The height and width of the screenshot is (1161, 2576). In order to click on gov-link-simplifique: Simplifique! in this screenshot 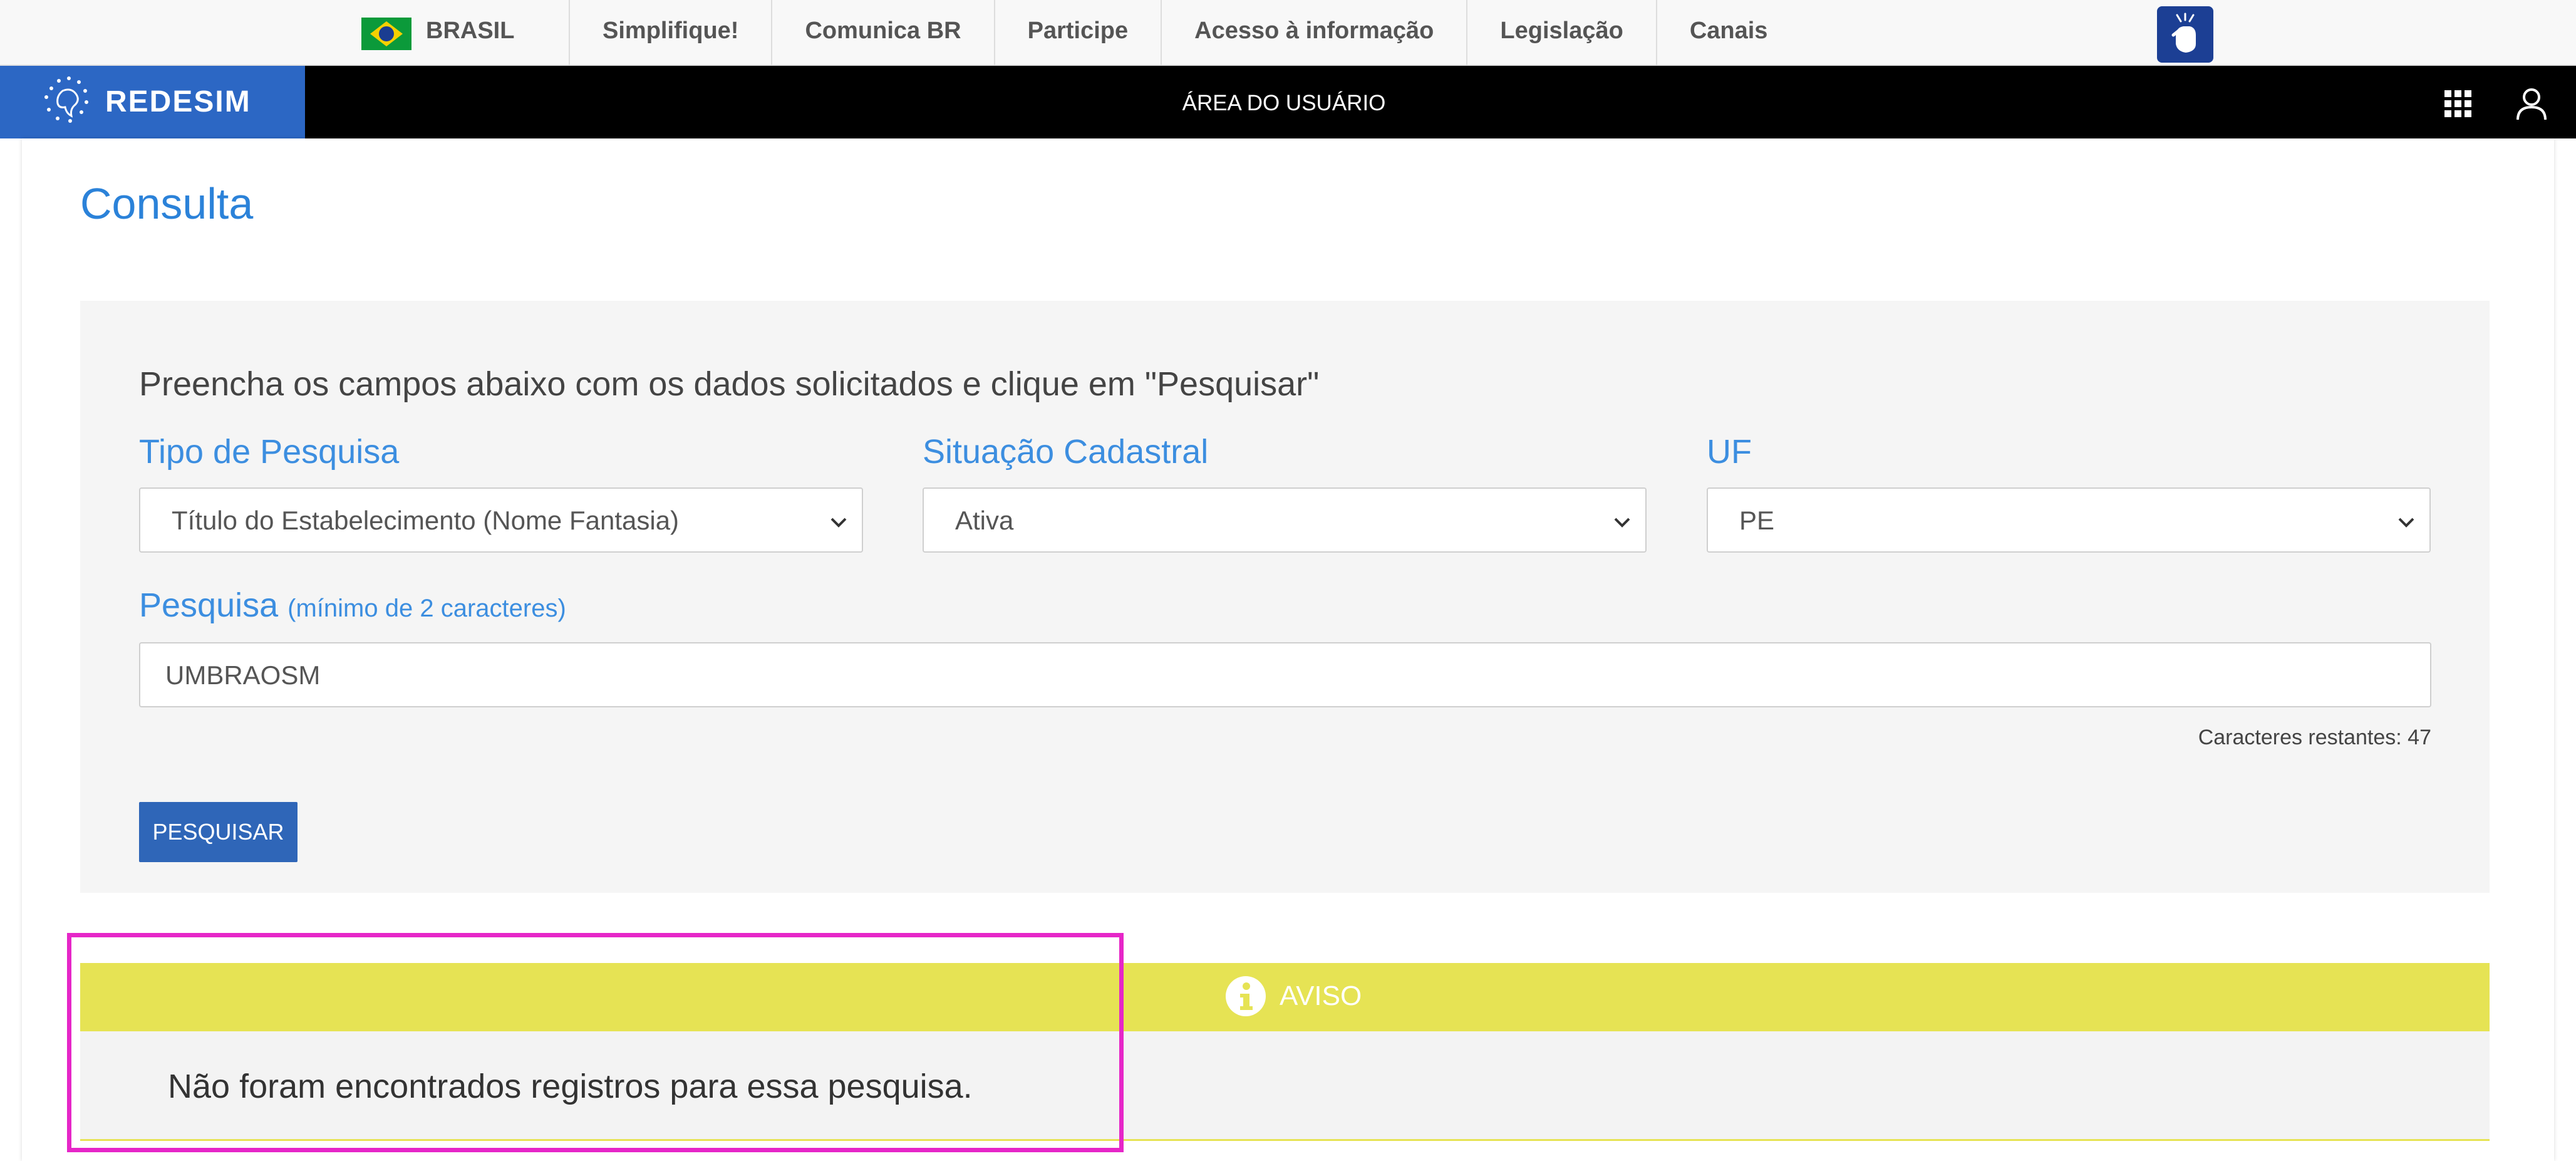, I will do `click(671, 33)`.